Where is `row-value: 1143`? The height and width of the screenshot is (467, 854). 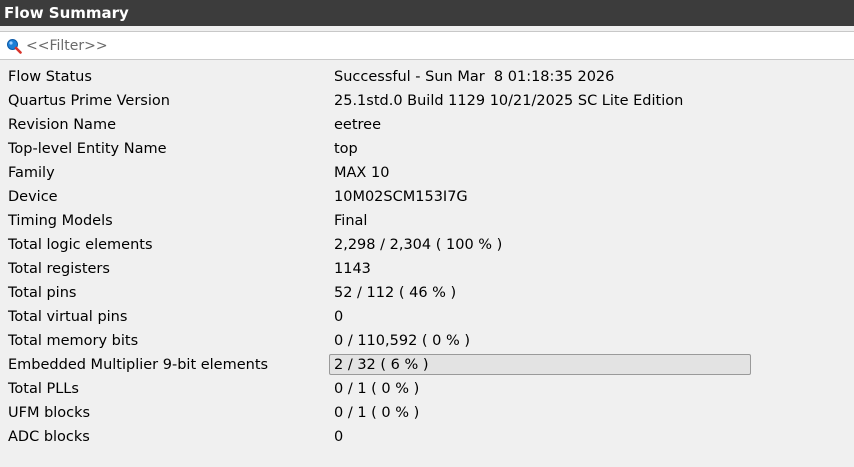 row-value: 1143 is located at coordinates (352, 269).